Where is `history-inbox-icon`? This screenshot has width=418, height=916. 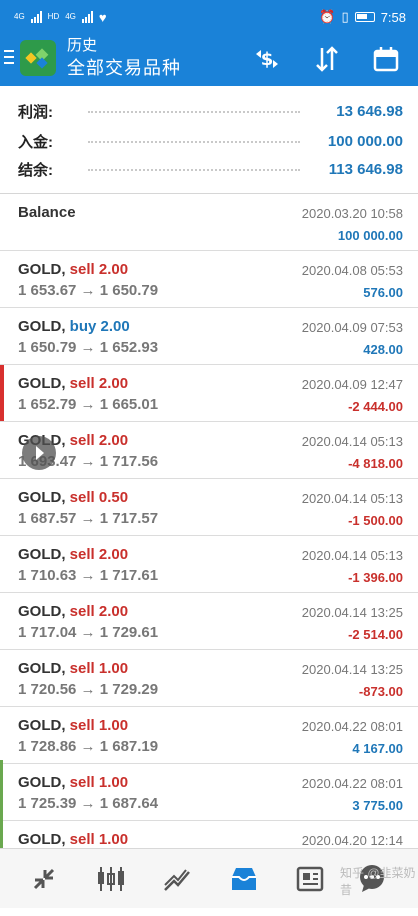
history-inbox-icon is located at coordinates (244, 879).